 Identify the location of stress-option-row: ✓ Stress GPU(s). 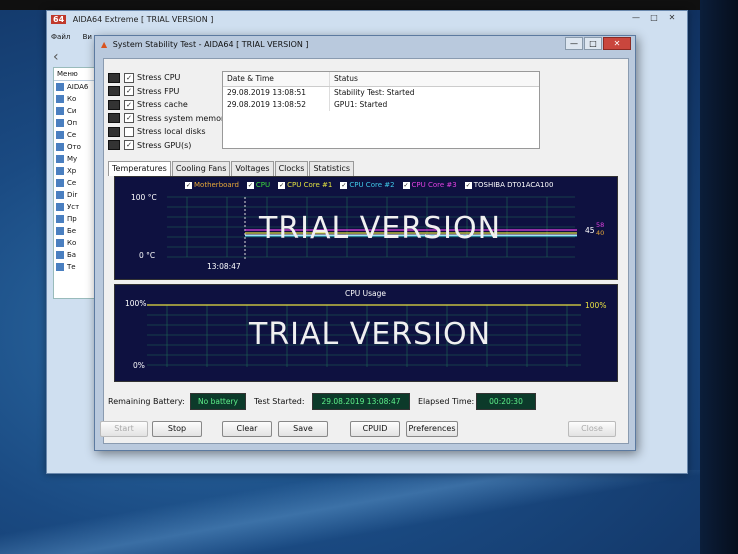
(168, 146).